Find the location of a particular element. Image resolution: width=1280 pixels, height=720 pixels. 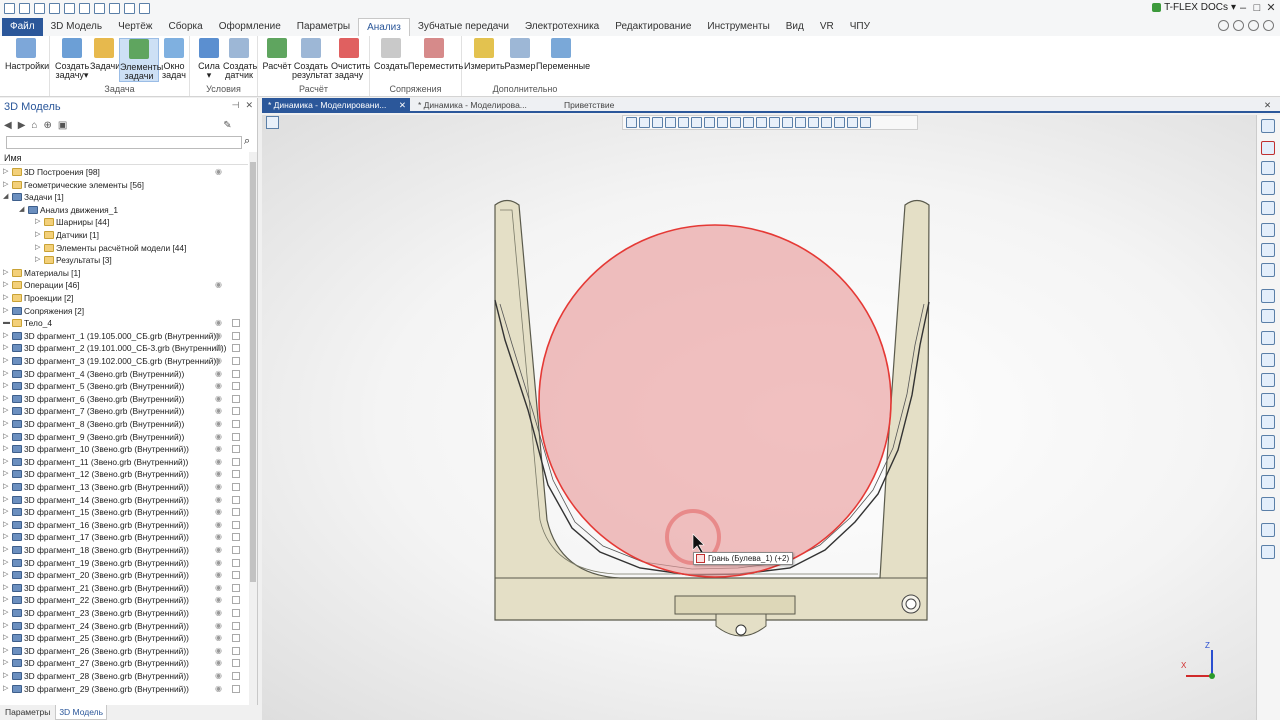

rotate-icon is located at coordinates (1268, 250).